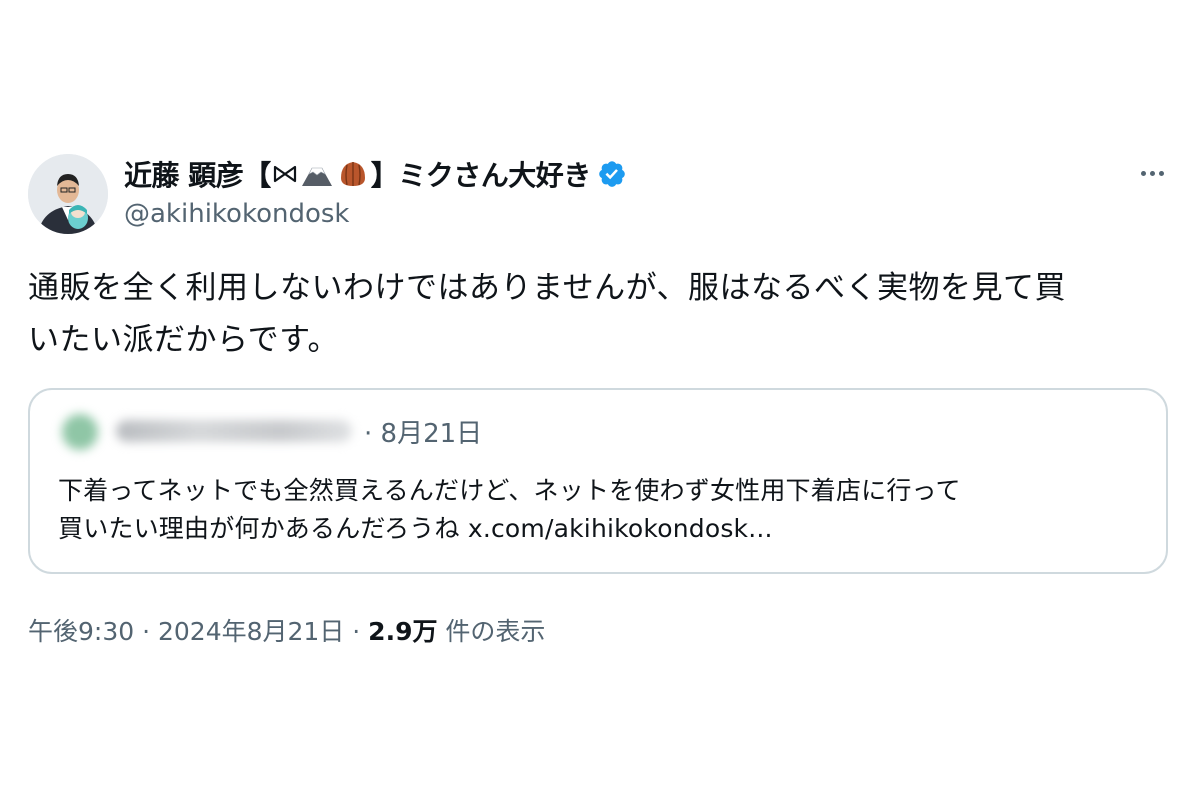 The image size is (1200, 800). What do you see at coordinates (234, 431) in the screenshot?
I see `quoted-author-name-blurred` at bounding box center [234, 431].